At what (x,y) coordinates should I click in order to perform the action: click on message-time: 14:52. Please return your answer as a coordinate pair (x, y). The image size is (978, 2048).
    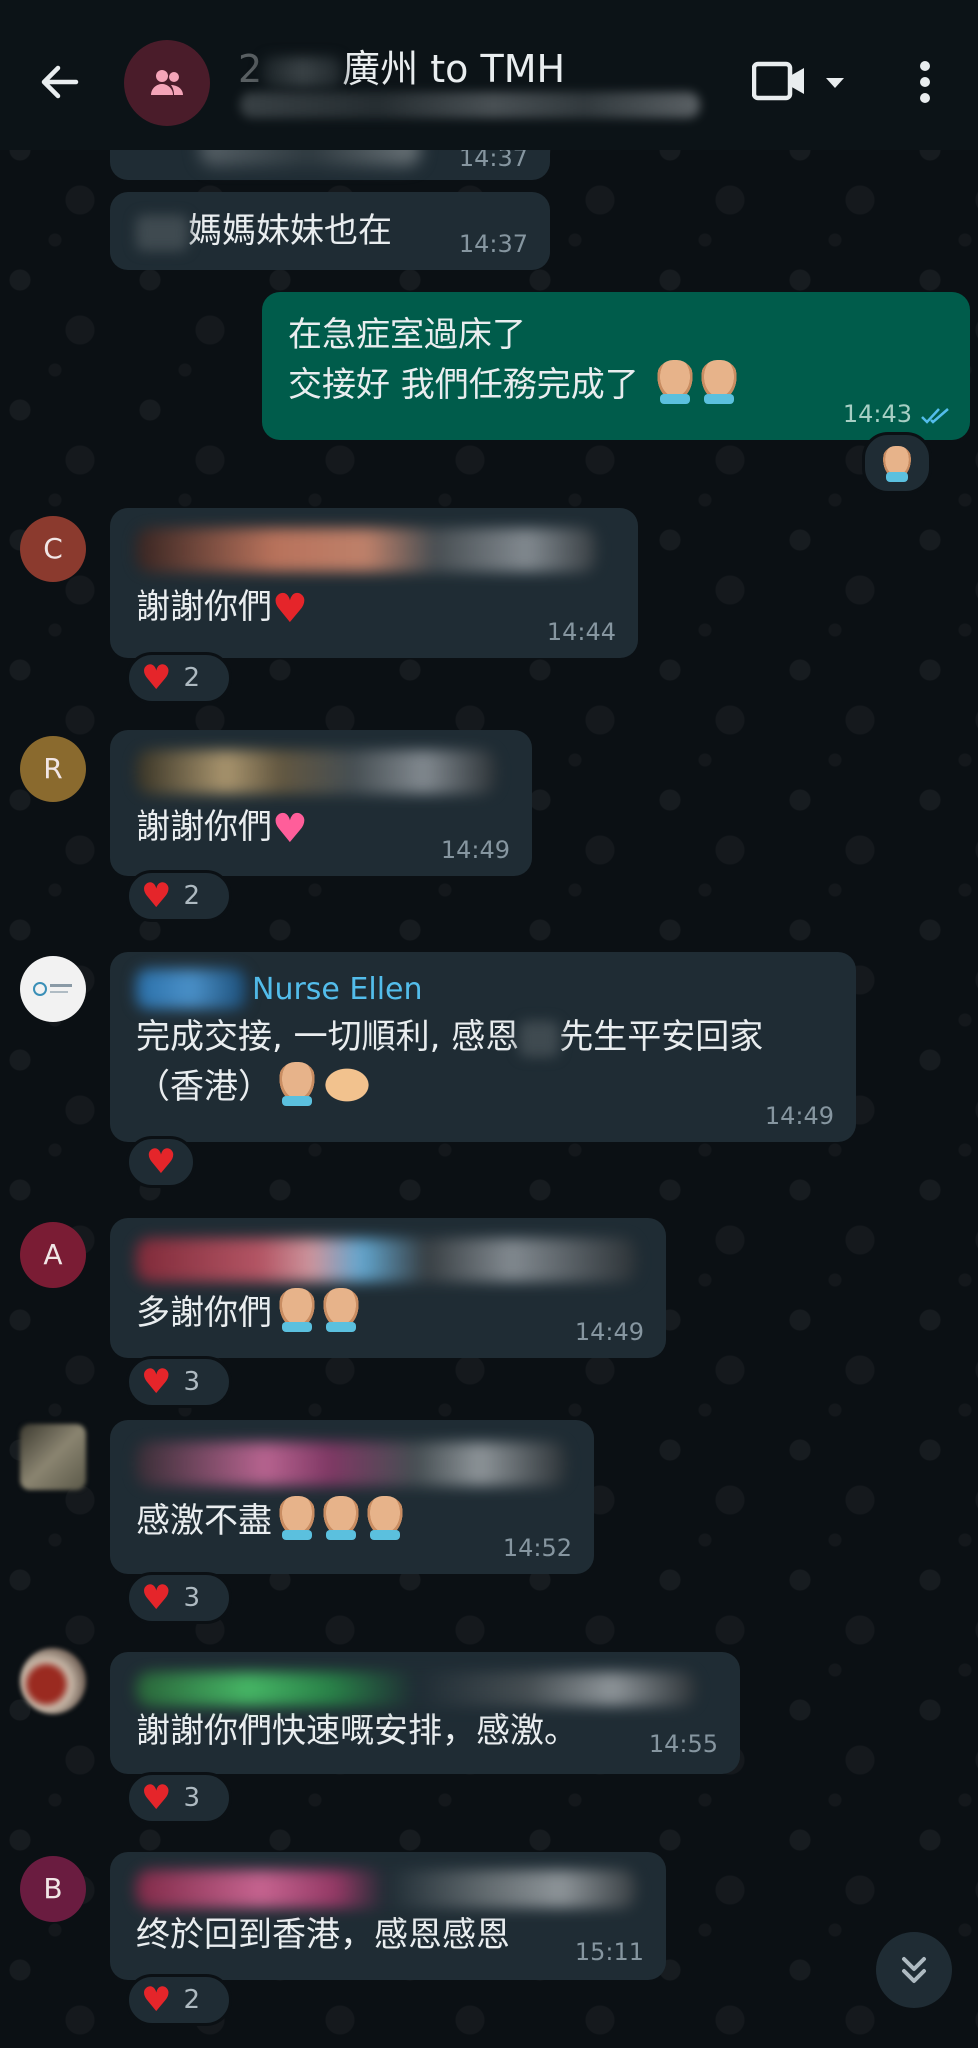
    Looking at the image, I should click on (537, 1548).